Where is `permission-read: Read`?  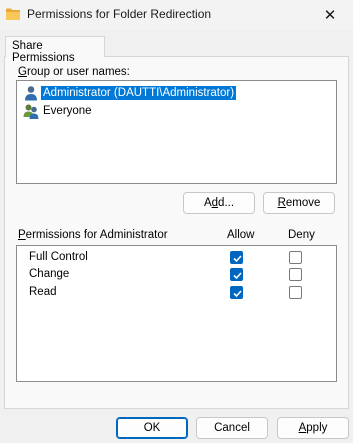 permission-read: Read is located at coordinates (43, 292).